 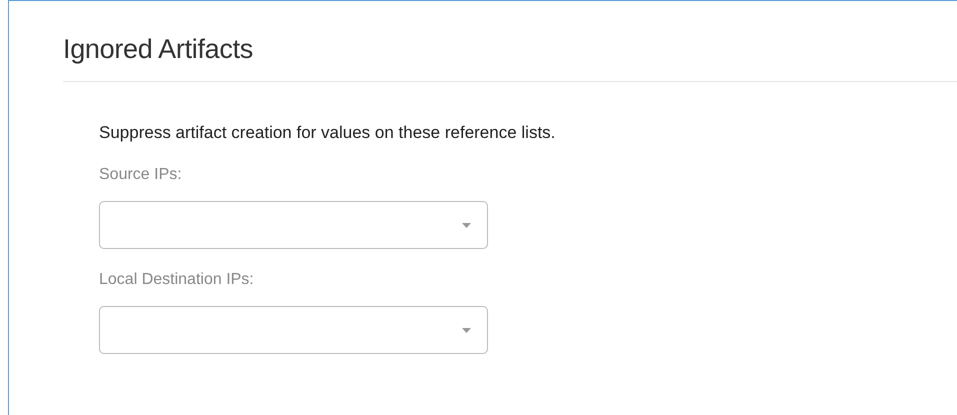 What do you see at coordinates (177, 280) in the screenshot?
I see `field-label: Local Destination IPs:` at bounding box center [177, 280].